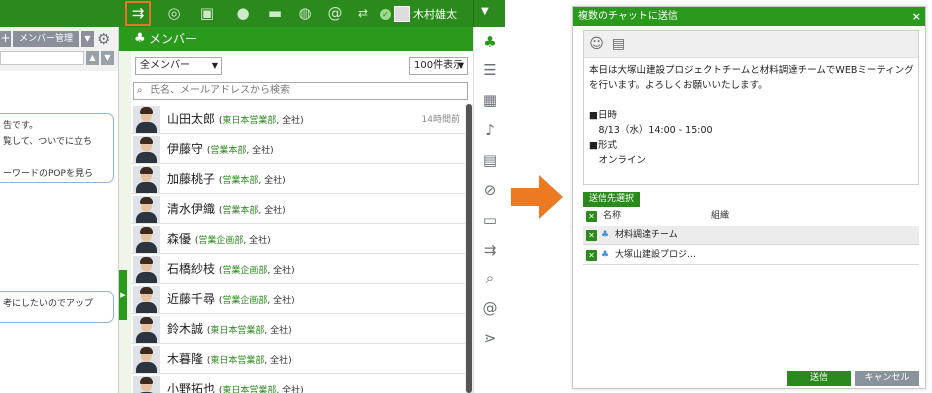 The height and width of the screenshot is (393, 932). What do you see at coordinates (612, 199) in the screenshot?
I see `select-targets-button: 送信先選択` at bounding box center [612, 199].